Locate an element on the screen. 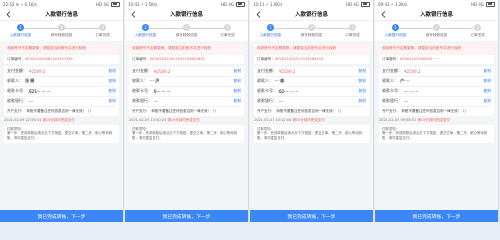 The width and height of the screenshot is (500, 240). bank-row: 收款银行： ··· 复制 is located at coordinates (311, 102).